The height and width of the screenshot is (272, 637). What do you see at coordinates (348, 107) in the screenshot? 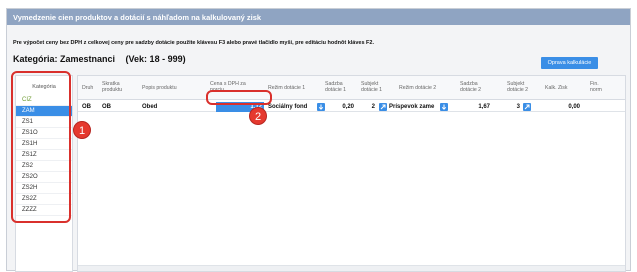
I see `cell-sadzba1: 0,20` at bounding box center [348, 107].